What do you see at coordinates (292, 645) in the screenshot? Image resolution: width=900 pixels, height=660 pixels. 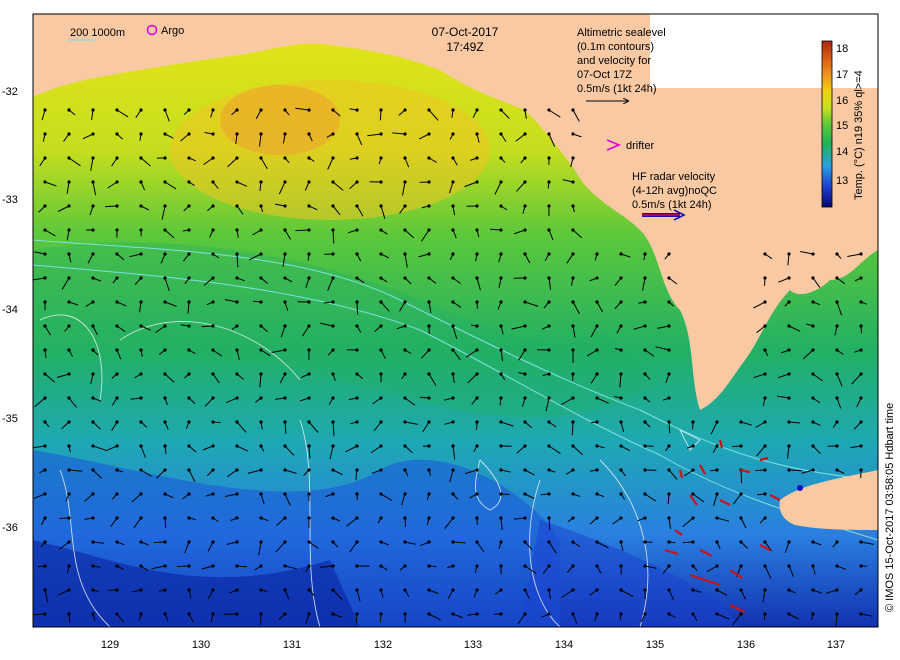 I see `lon-label-131: 131` at bounding box center [292, 645].